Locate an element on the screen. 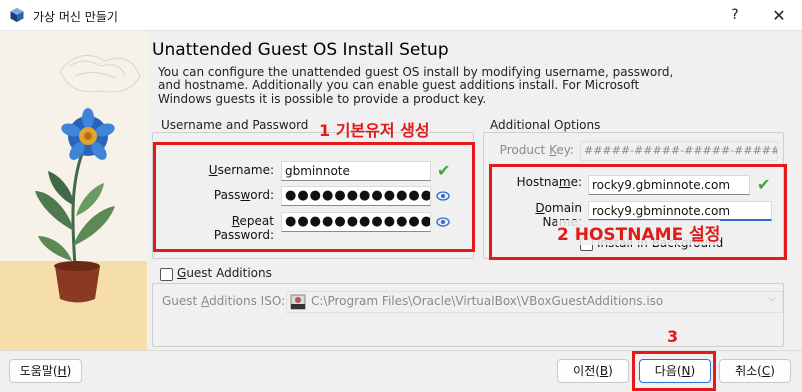  help-title-button: ? is located at coordinates (735, 15).